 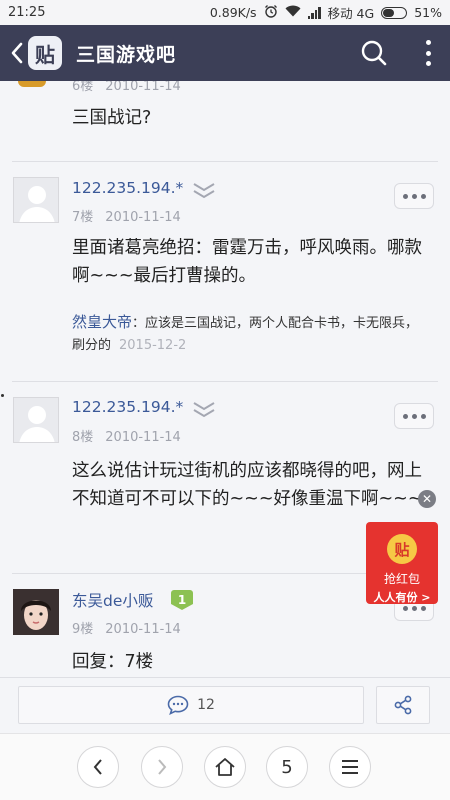 What do you see at coordinates (402, 549) in the screenshot?
I see `red-packet-coin-icon: 贴` at bounding box center [402, 549].